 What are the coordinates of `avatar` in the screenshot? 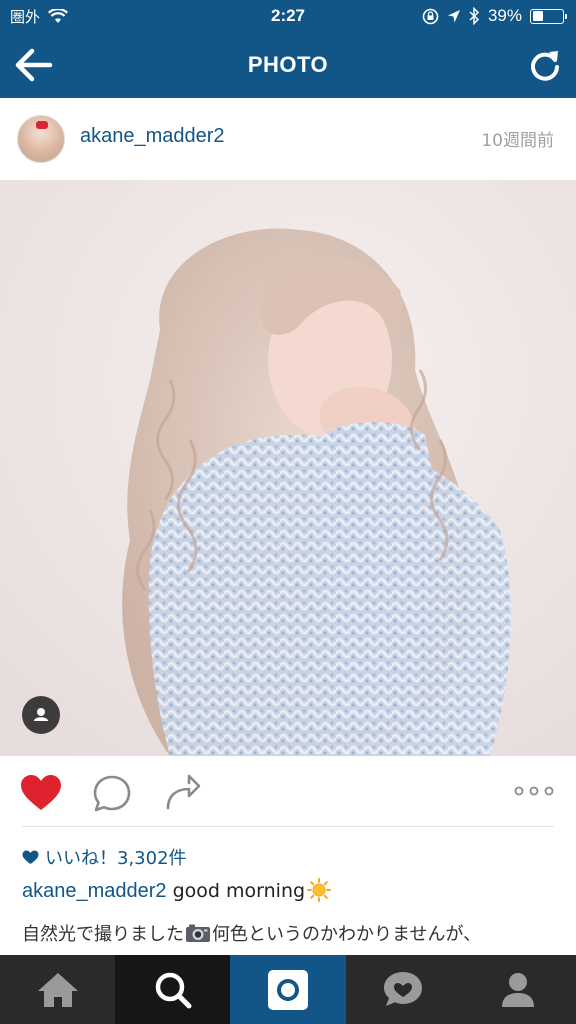 It's located at (41, 139).